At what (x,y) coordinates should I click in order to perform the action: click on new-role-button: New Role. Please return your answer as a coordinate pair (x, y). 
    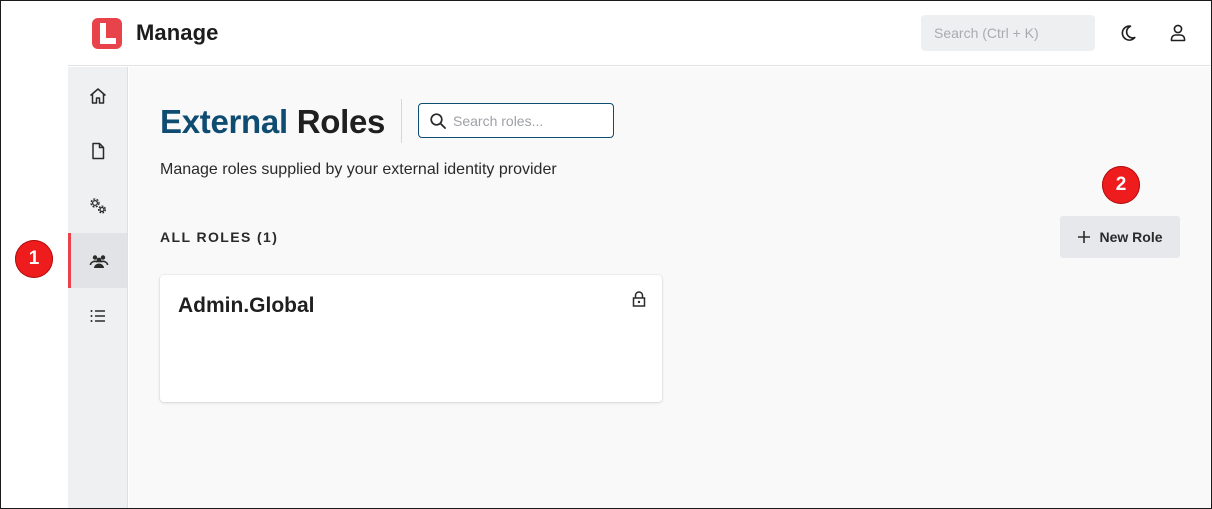
    Looking at the image, I should click on (1120, 237).